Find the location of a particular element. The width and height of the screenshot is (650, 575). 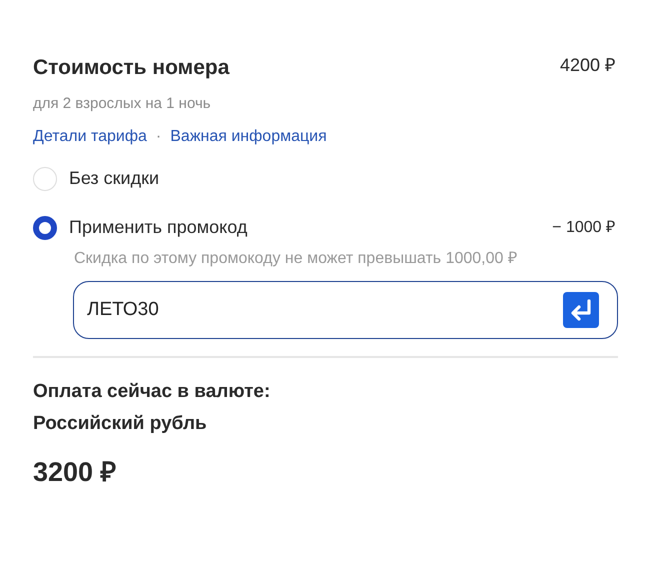

radio-button is located at coordinates (45, 228).